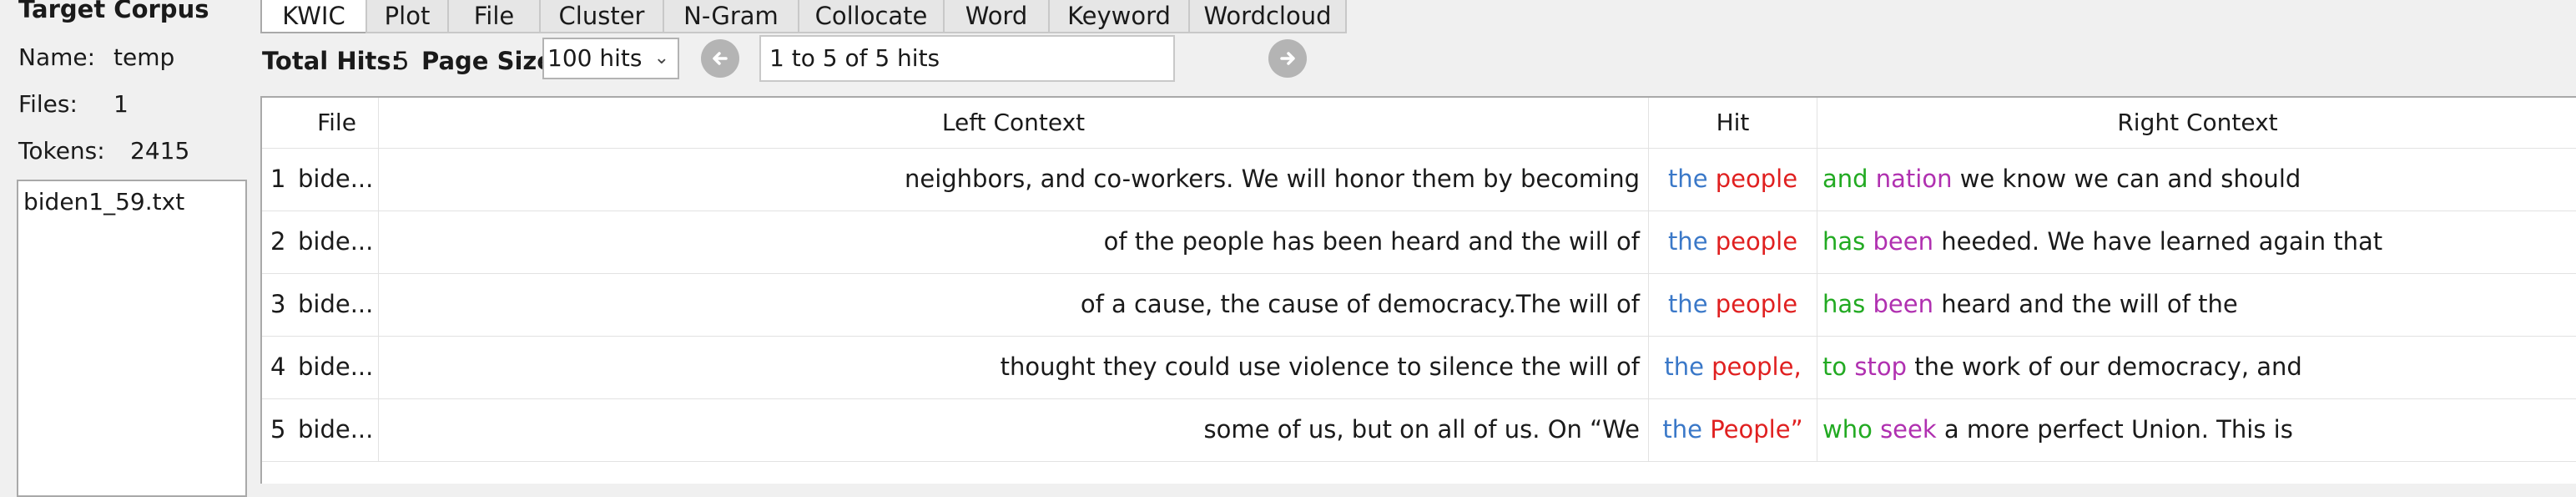 The width and height of the screenshot is (2576, 497). I want to click on right-context-rest: the work of our democracy, and, so click(2108, 366).